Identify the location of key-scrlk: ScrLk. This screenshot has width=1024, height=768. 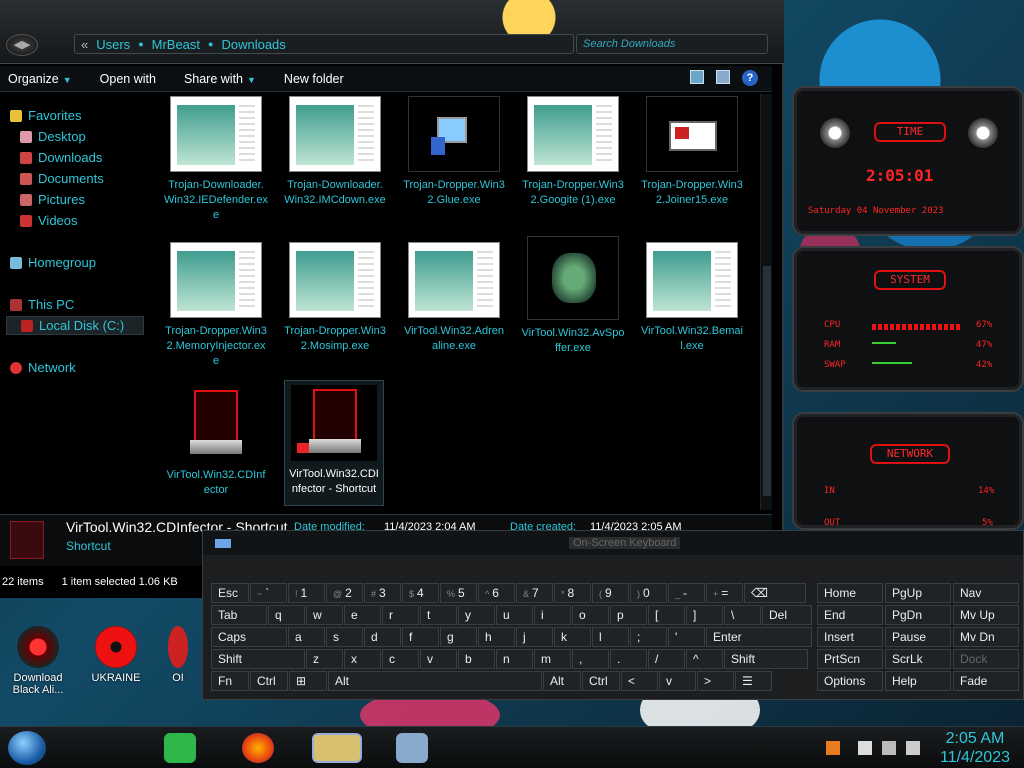
(918, 659).